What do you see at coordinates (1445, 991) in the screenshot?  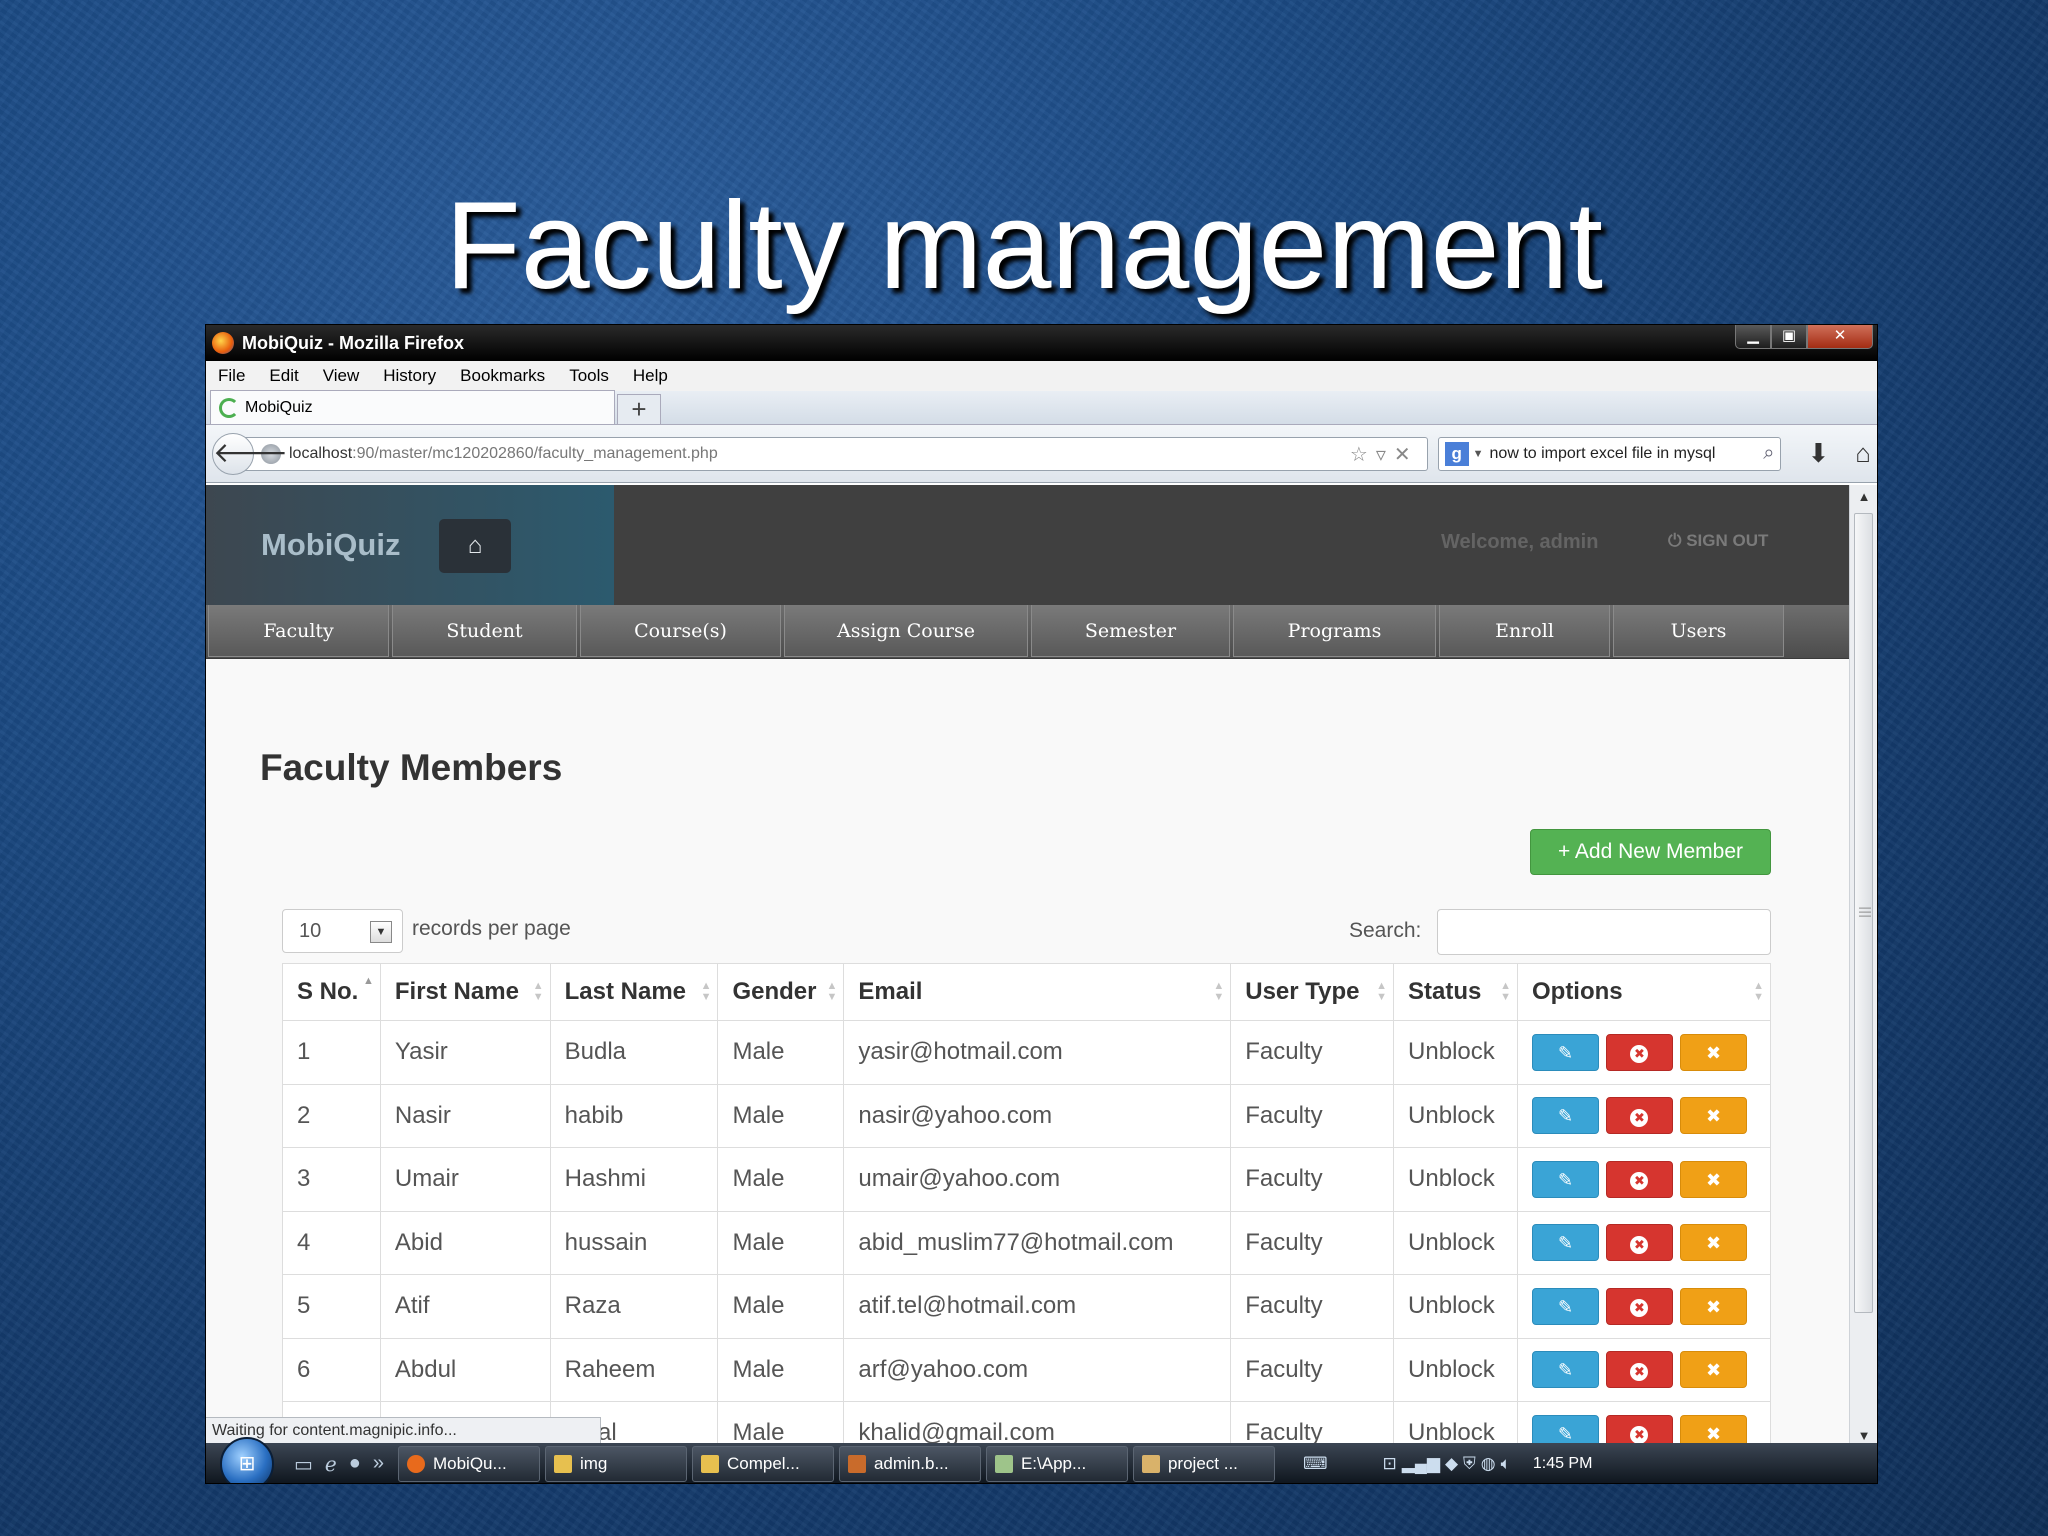 I see `col-status-label: Status` at bounding box center [1445, 991].